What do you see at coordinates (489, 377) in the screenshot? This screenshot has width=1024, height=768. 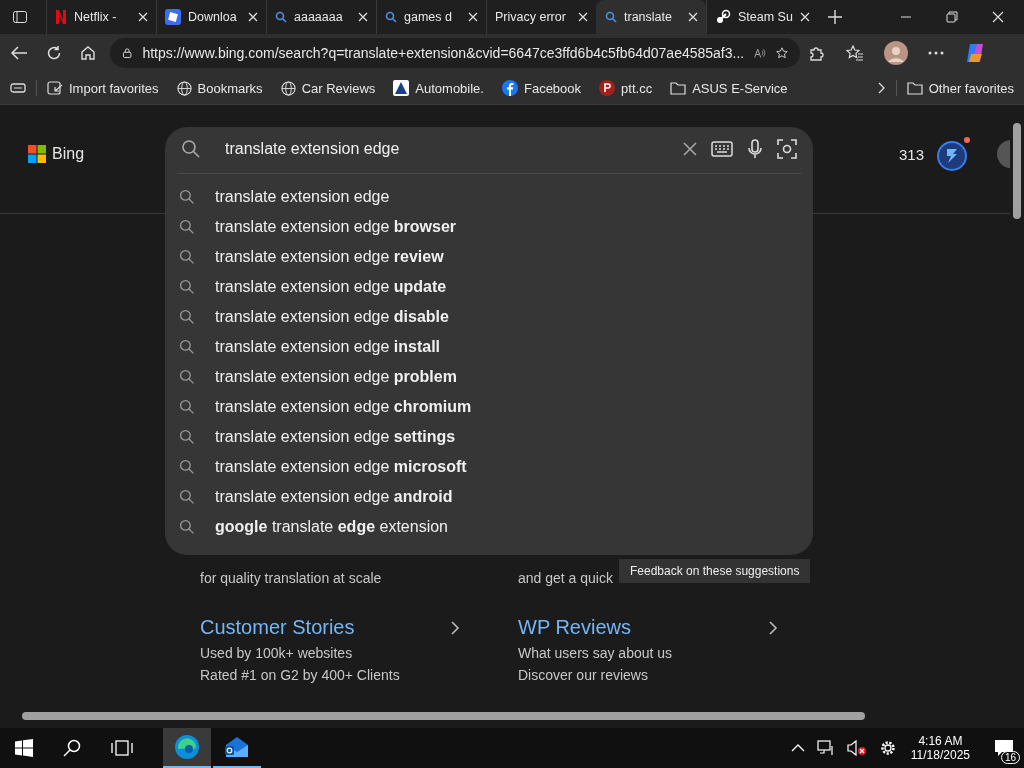 I see `suggestion-item: translate extension edge problem` at bounding box center [489, 377].